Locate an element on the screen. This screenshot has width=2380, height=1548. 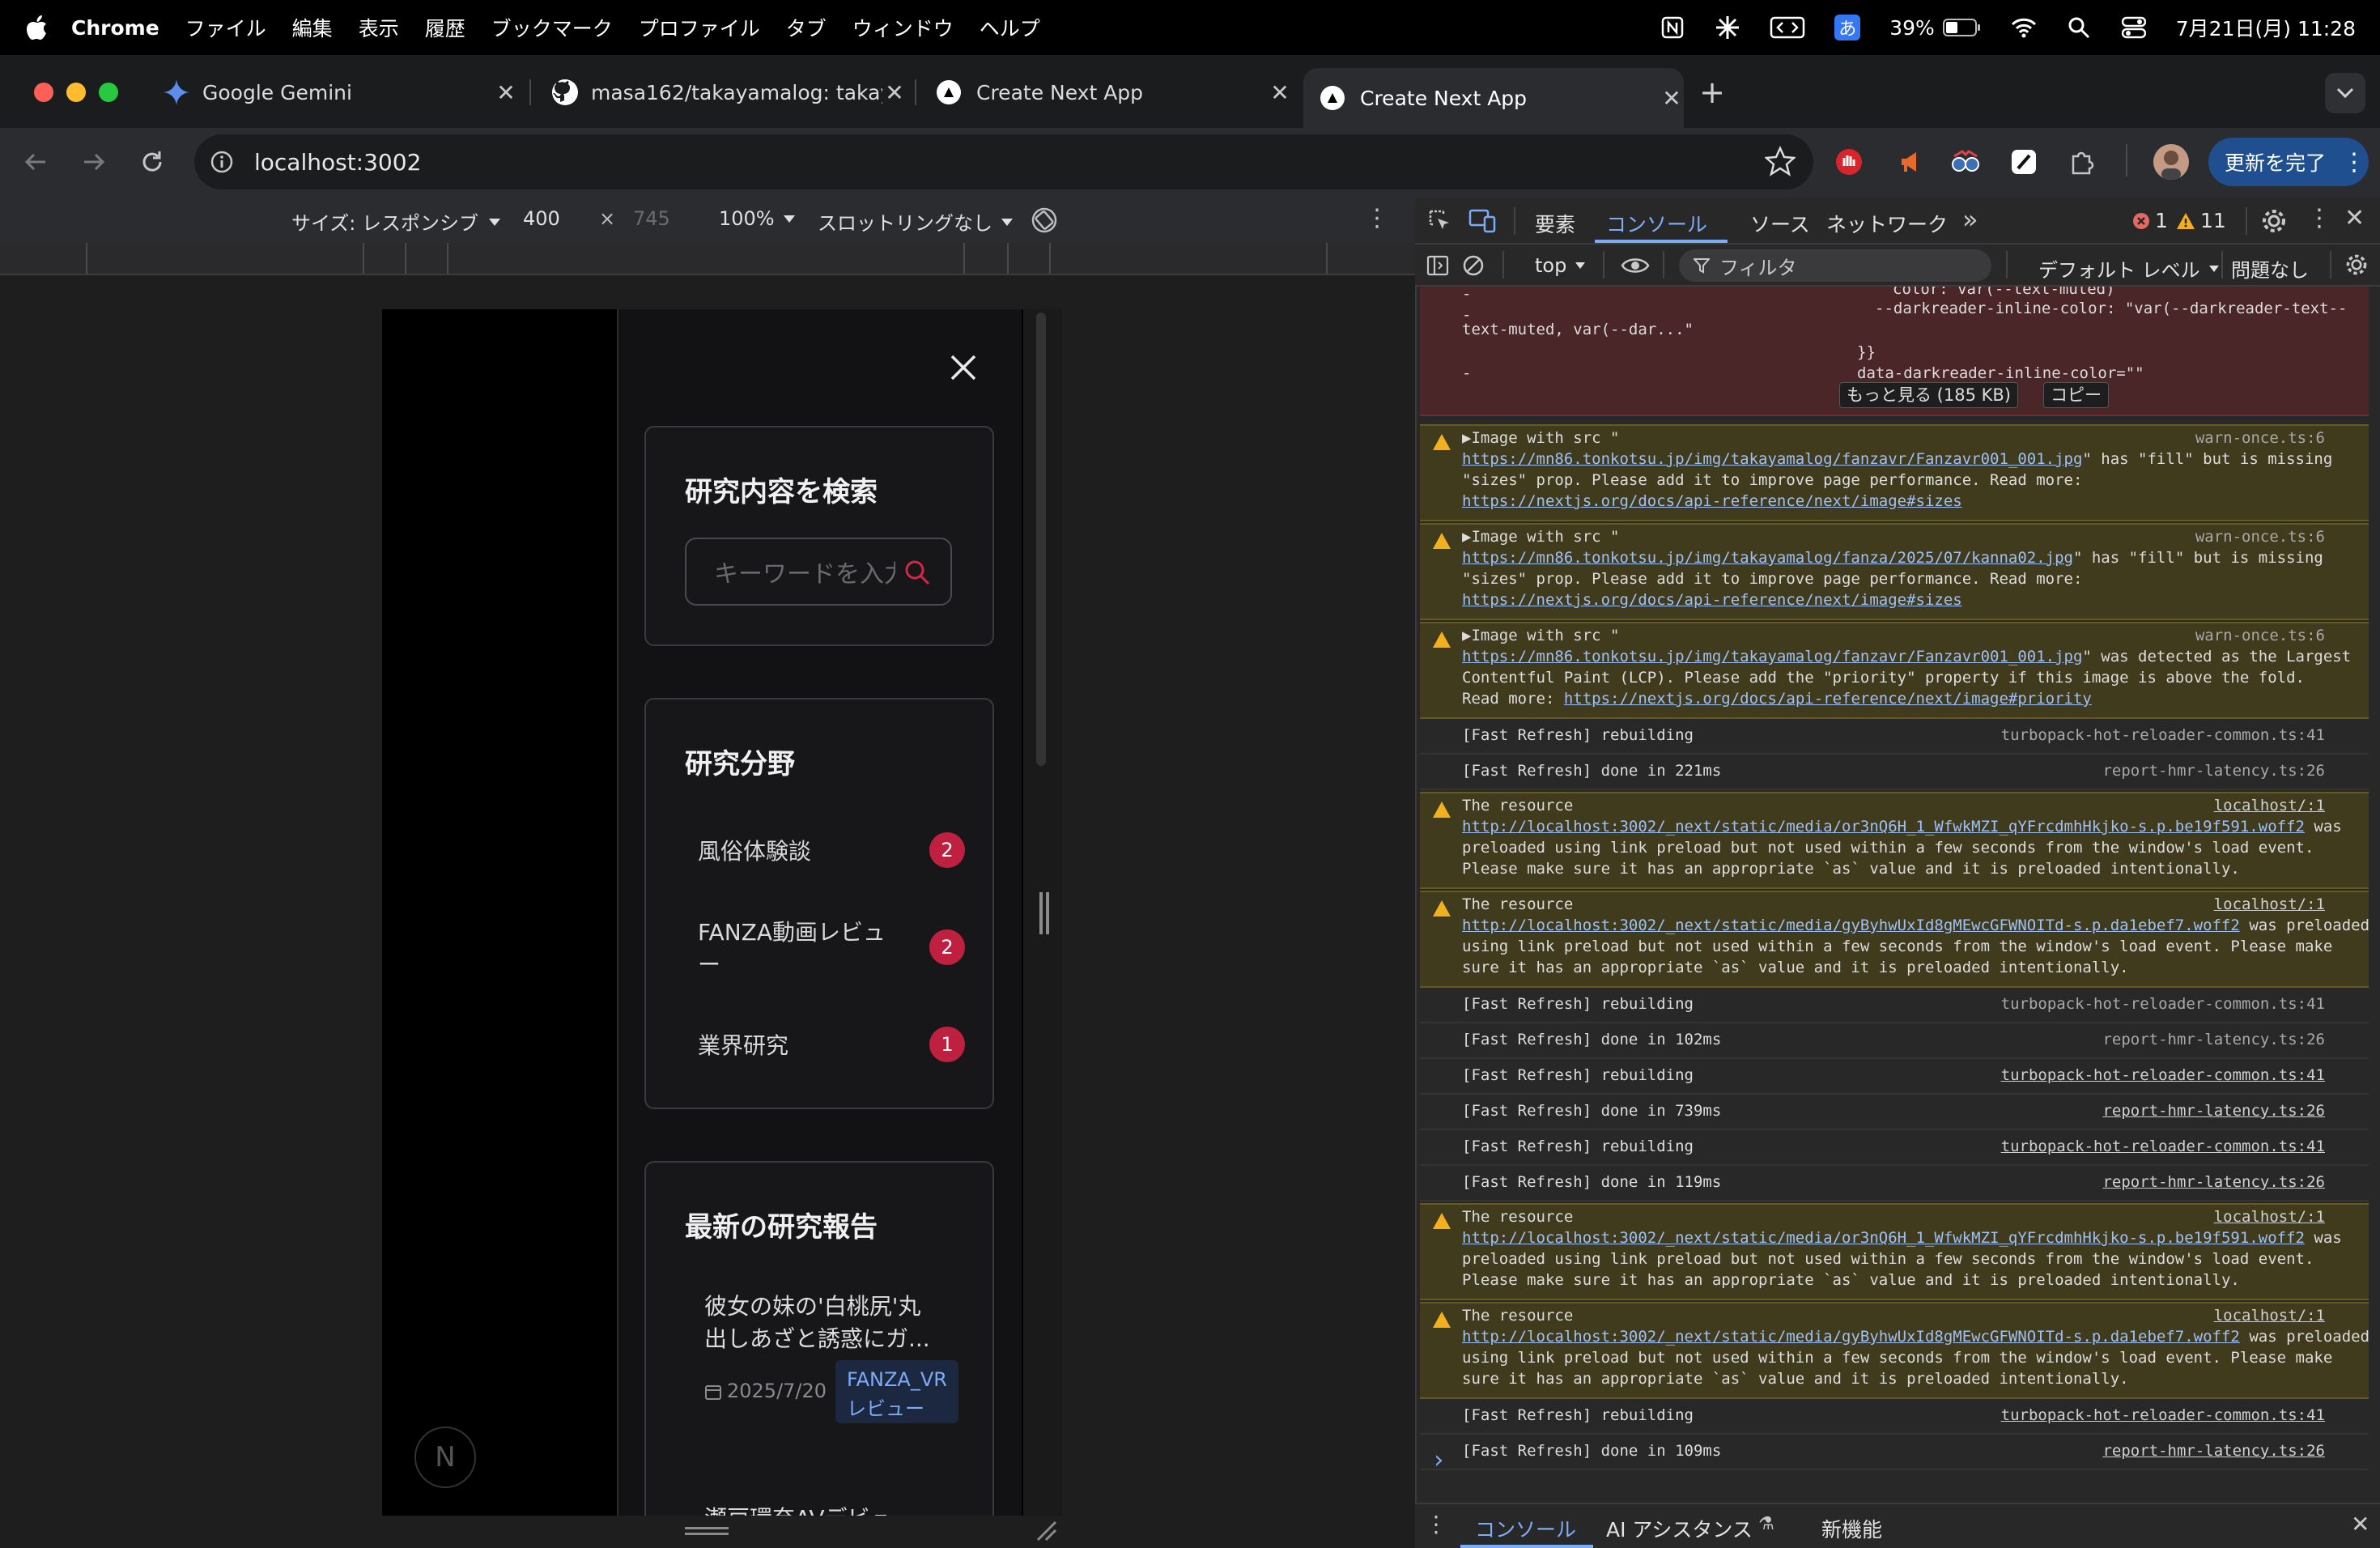
category-item: 業界研究 1 is located at coordinates (824, 1043).